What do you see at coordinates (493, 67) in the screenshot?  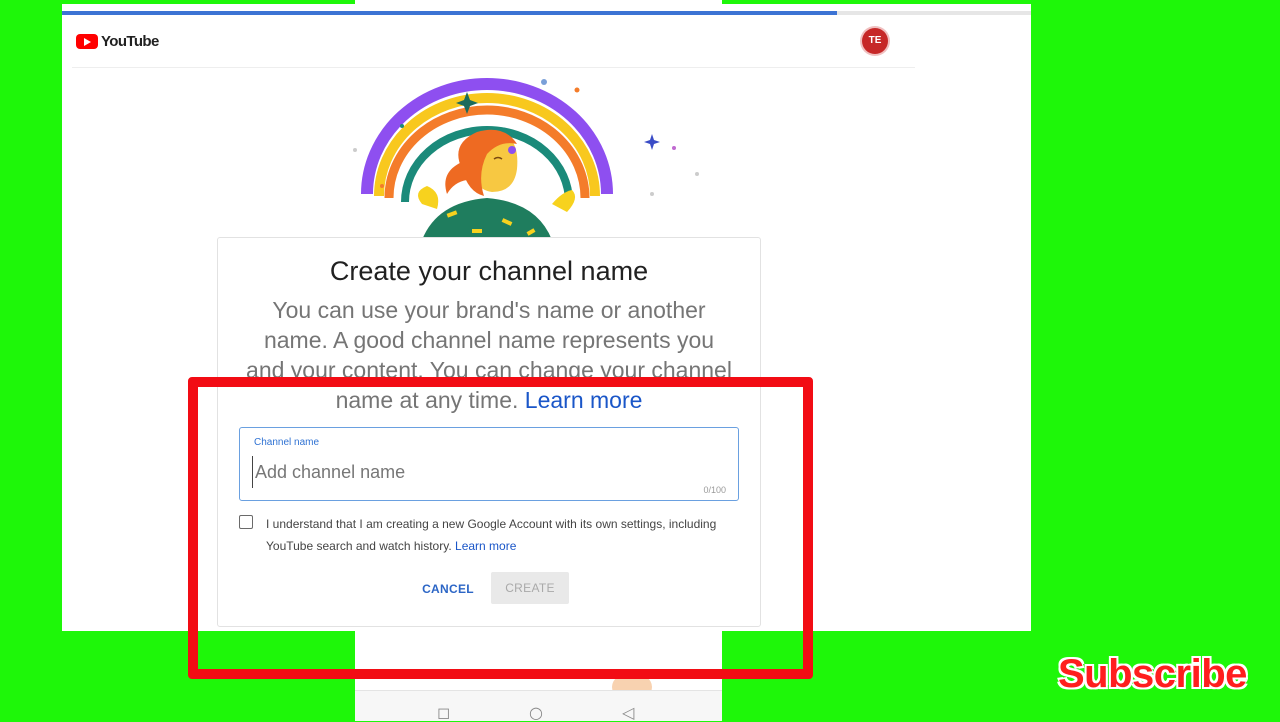 I see `header-divider` at bounding box center [493, 67].